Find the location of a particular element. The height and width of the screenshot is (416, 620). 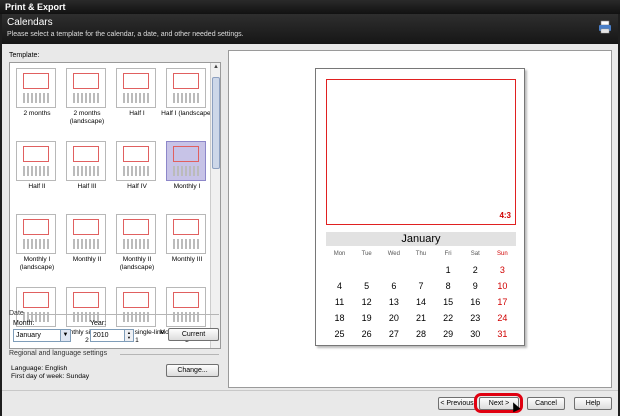

day-cell: 22 is located at coordinates (448, 318).